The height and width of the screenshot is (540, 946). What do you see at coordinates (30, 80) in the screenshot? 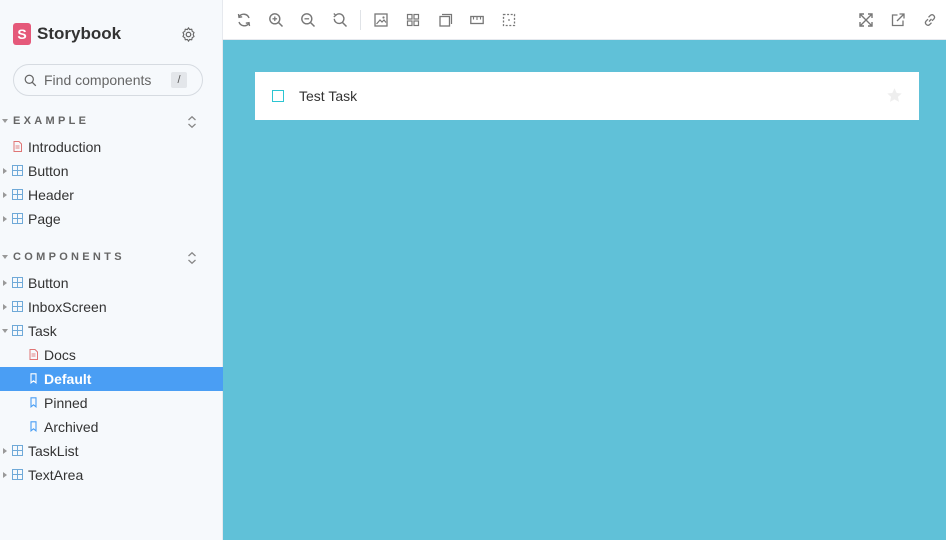
I see `search-icon` at bounding box center [30, 80].